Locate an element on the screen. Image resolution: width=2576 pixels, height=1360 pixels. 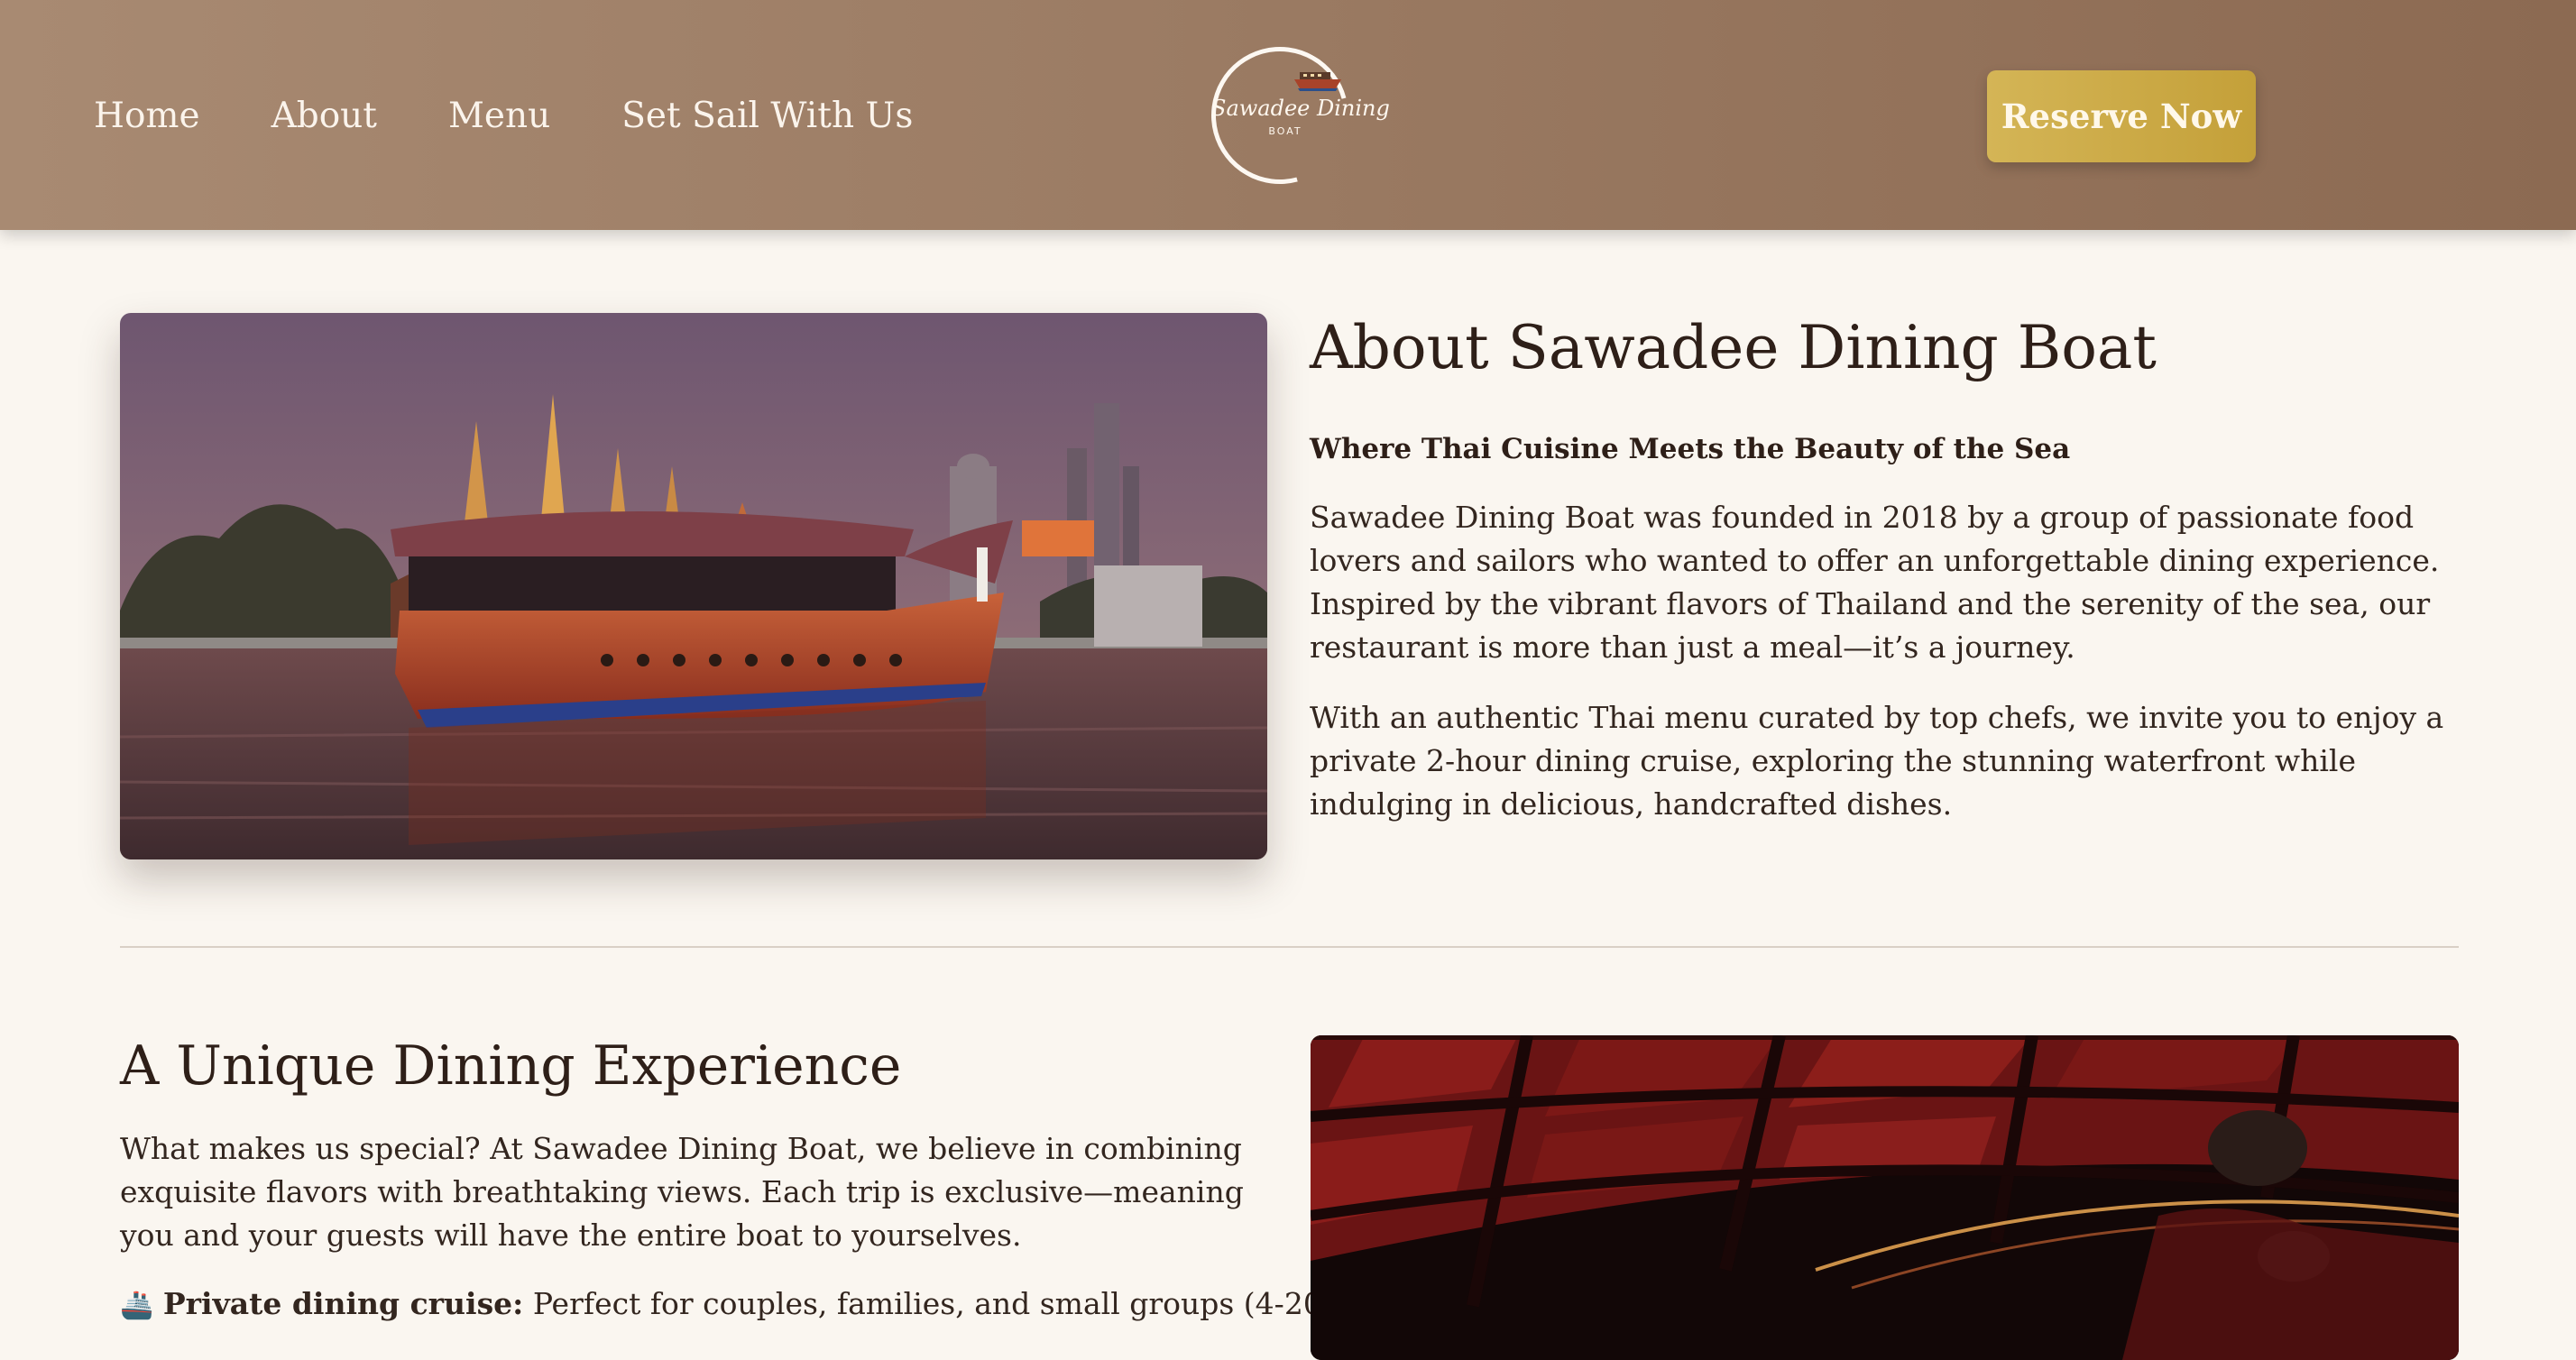
boat-logo-icon is located at coordinates (1317, 81).